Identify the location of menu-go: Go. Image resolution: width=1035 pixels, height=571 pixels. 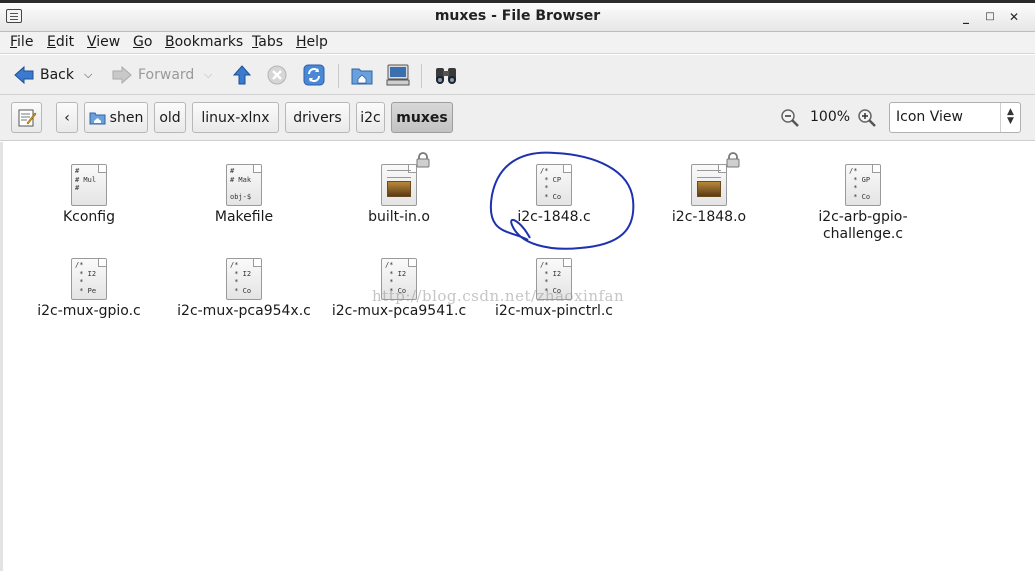
(142, 42).